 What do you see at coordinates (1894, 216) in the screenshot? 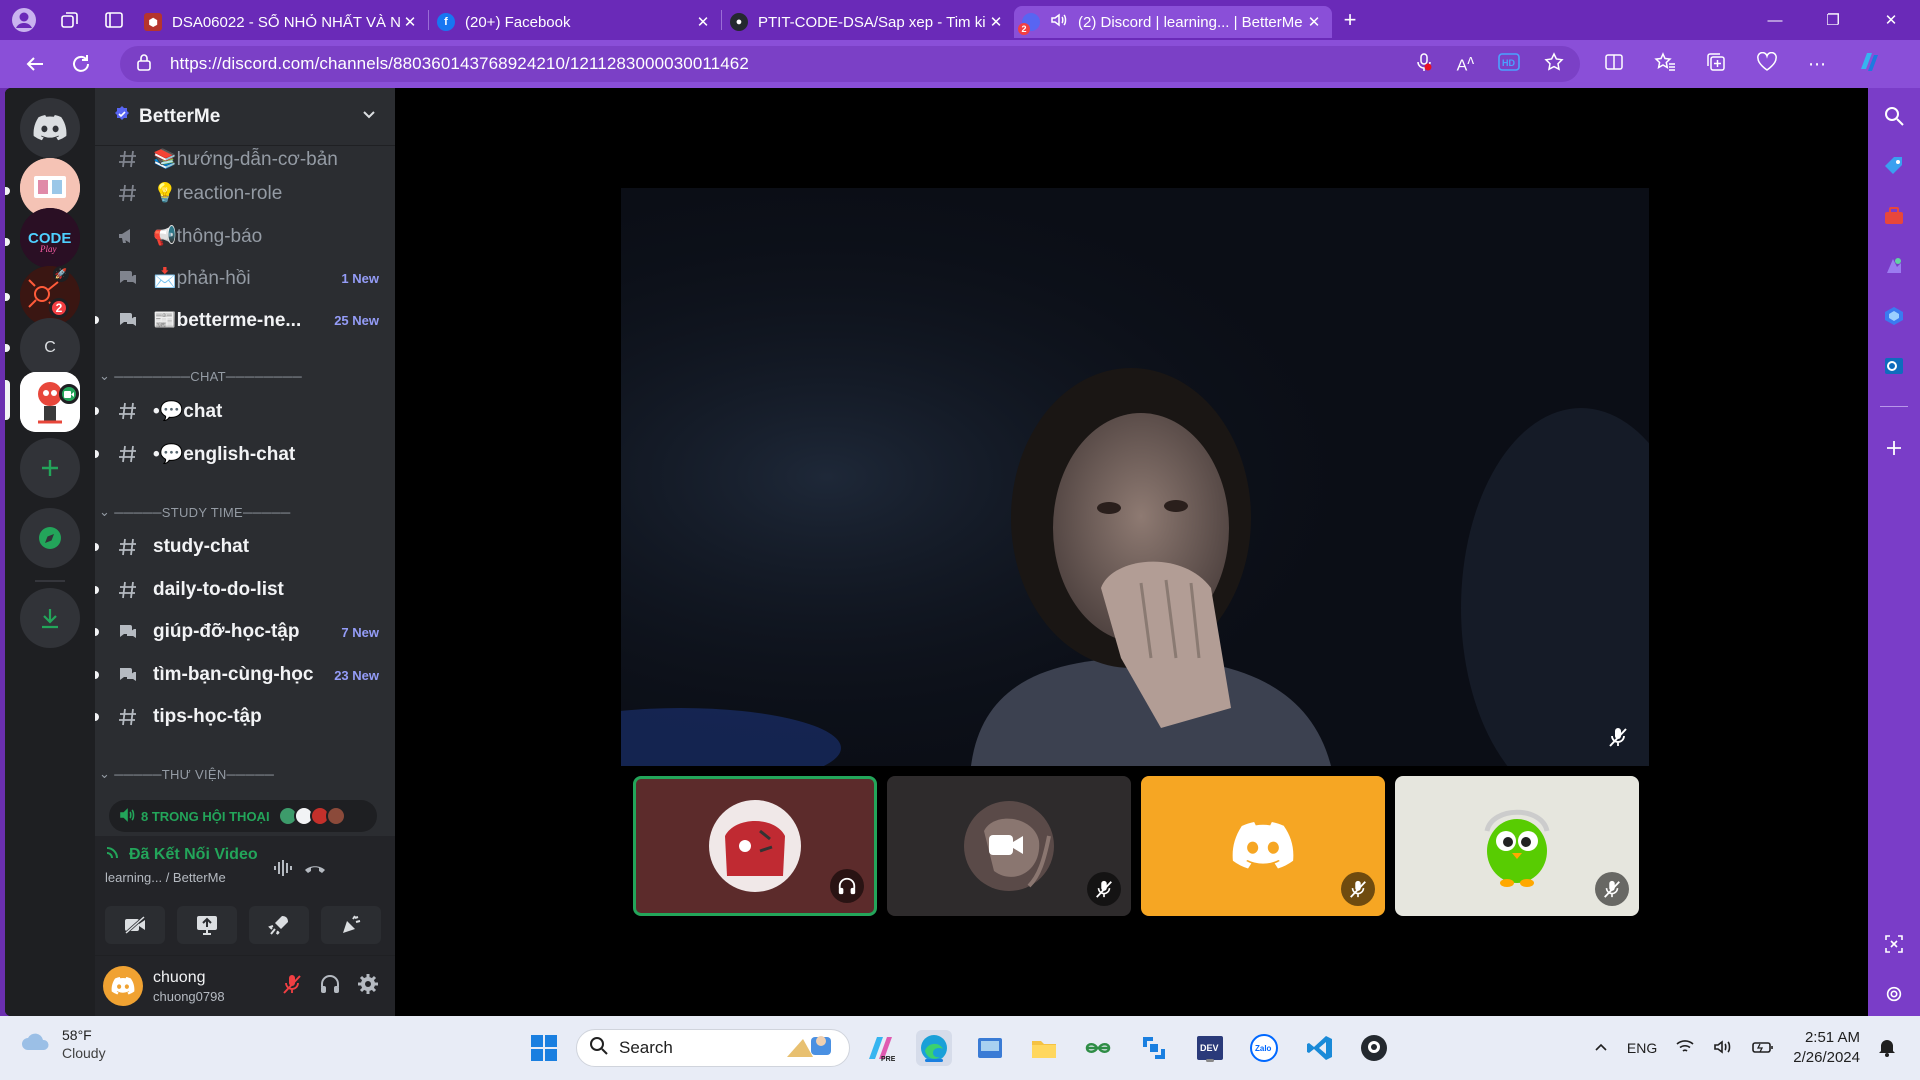
I see `tools-icon` at bounding box center [1894, 216].